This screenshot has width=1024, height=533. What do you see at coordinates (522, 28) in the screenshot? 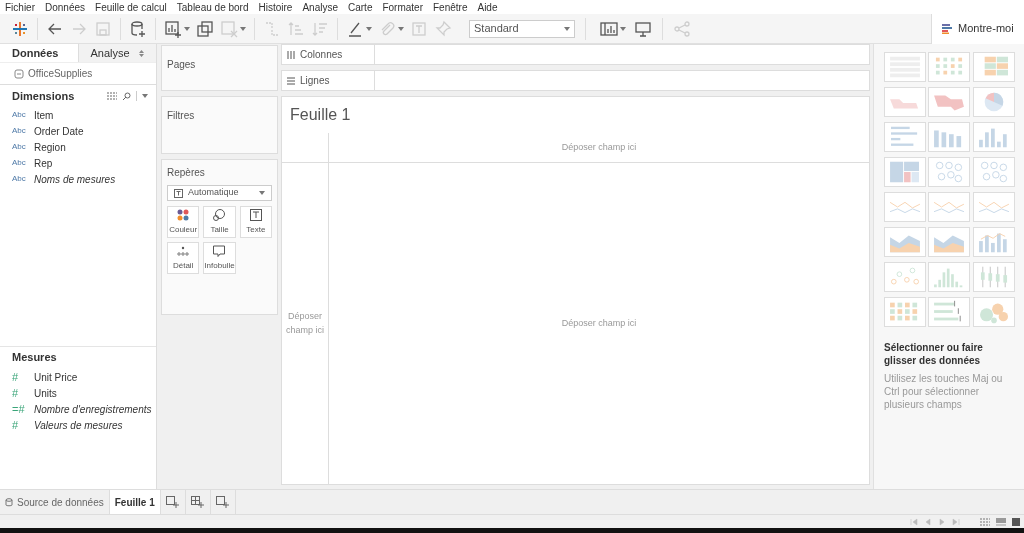
I see `fit-dropdown: Standard` at bounding box center [522, 28].